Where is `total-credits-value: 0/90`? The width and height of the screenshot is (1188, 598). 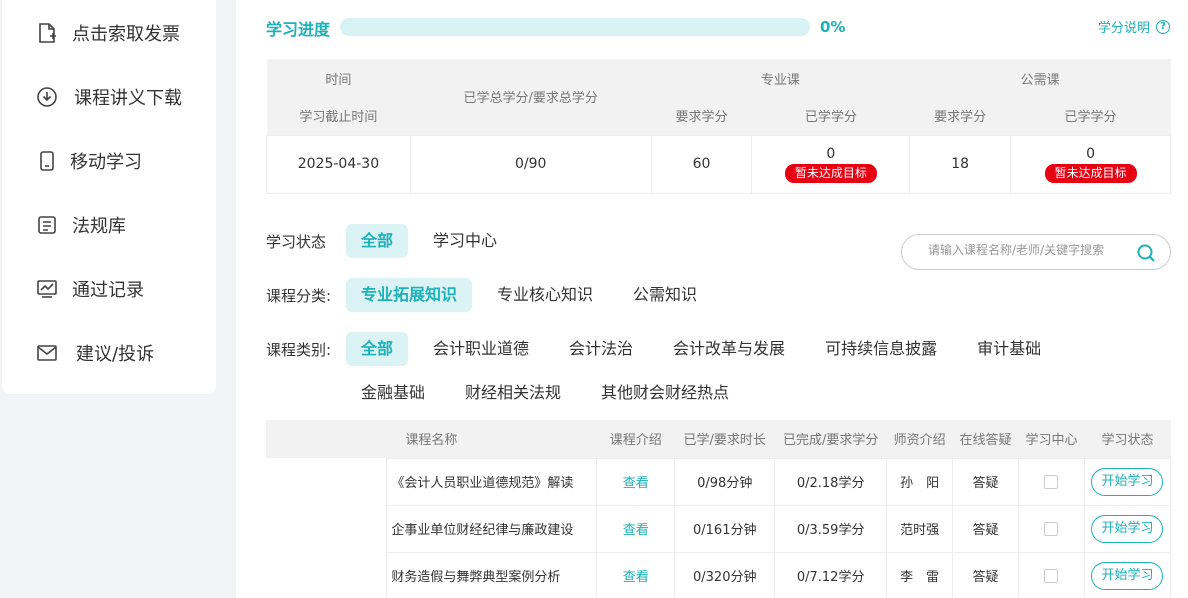
total-credits-value: 0/90 is located at coordinates (530, 164).